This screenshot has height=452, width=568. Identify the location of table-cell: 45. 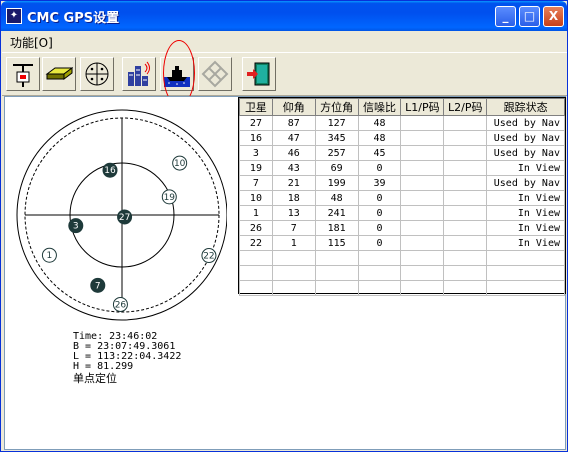
(379, 153).